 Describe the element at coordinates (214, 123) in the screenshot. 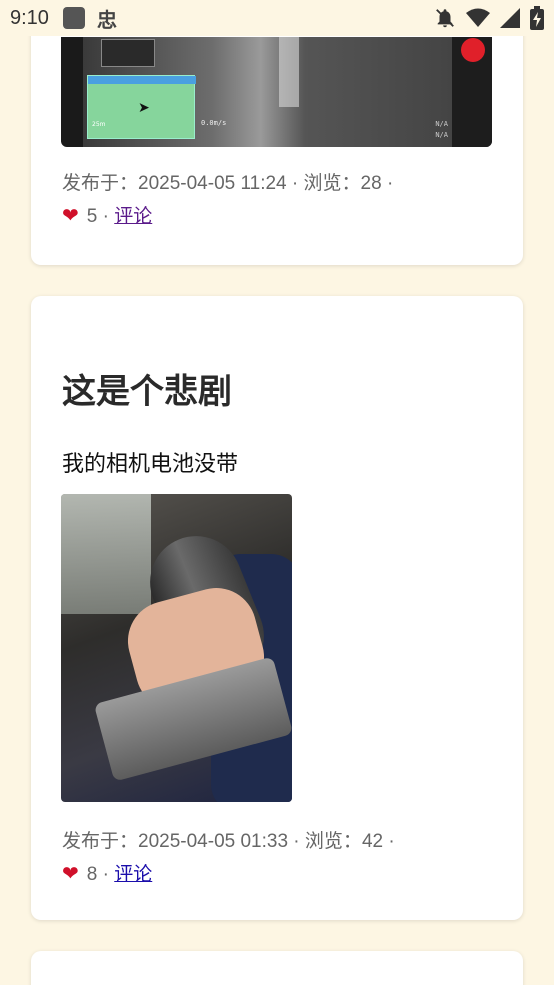

I see `telemetry-readout: 0.0m/s` at that location.